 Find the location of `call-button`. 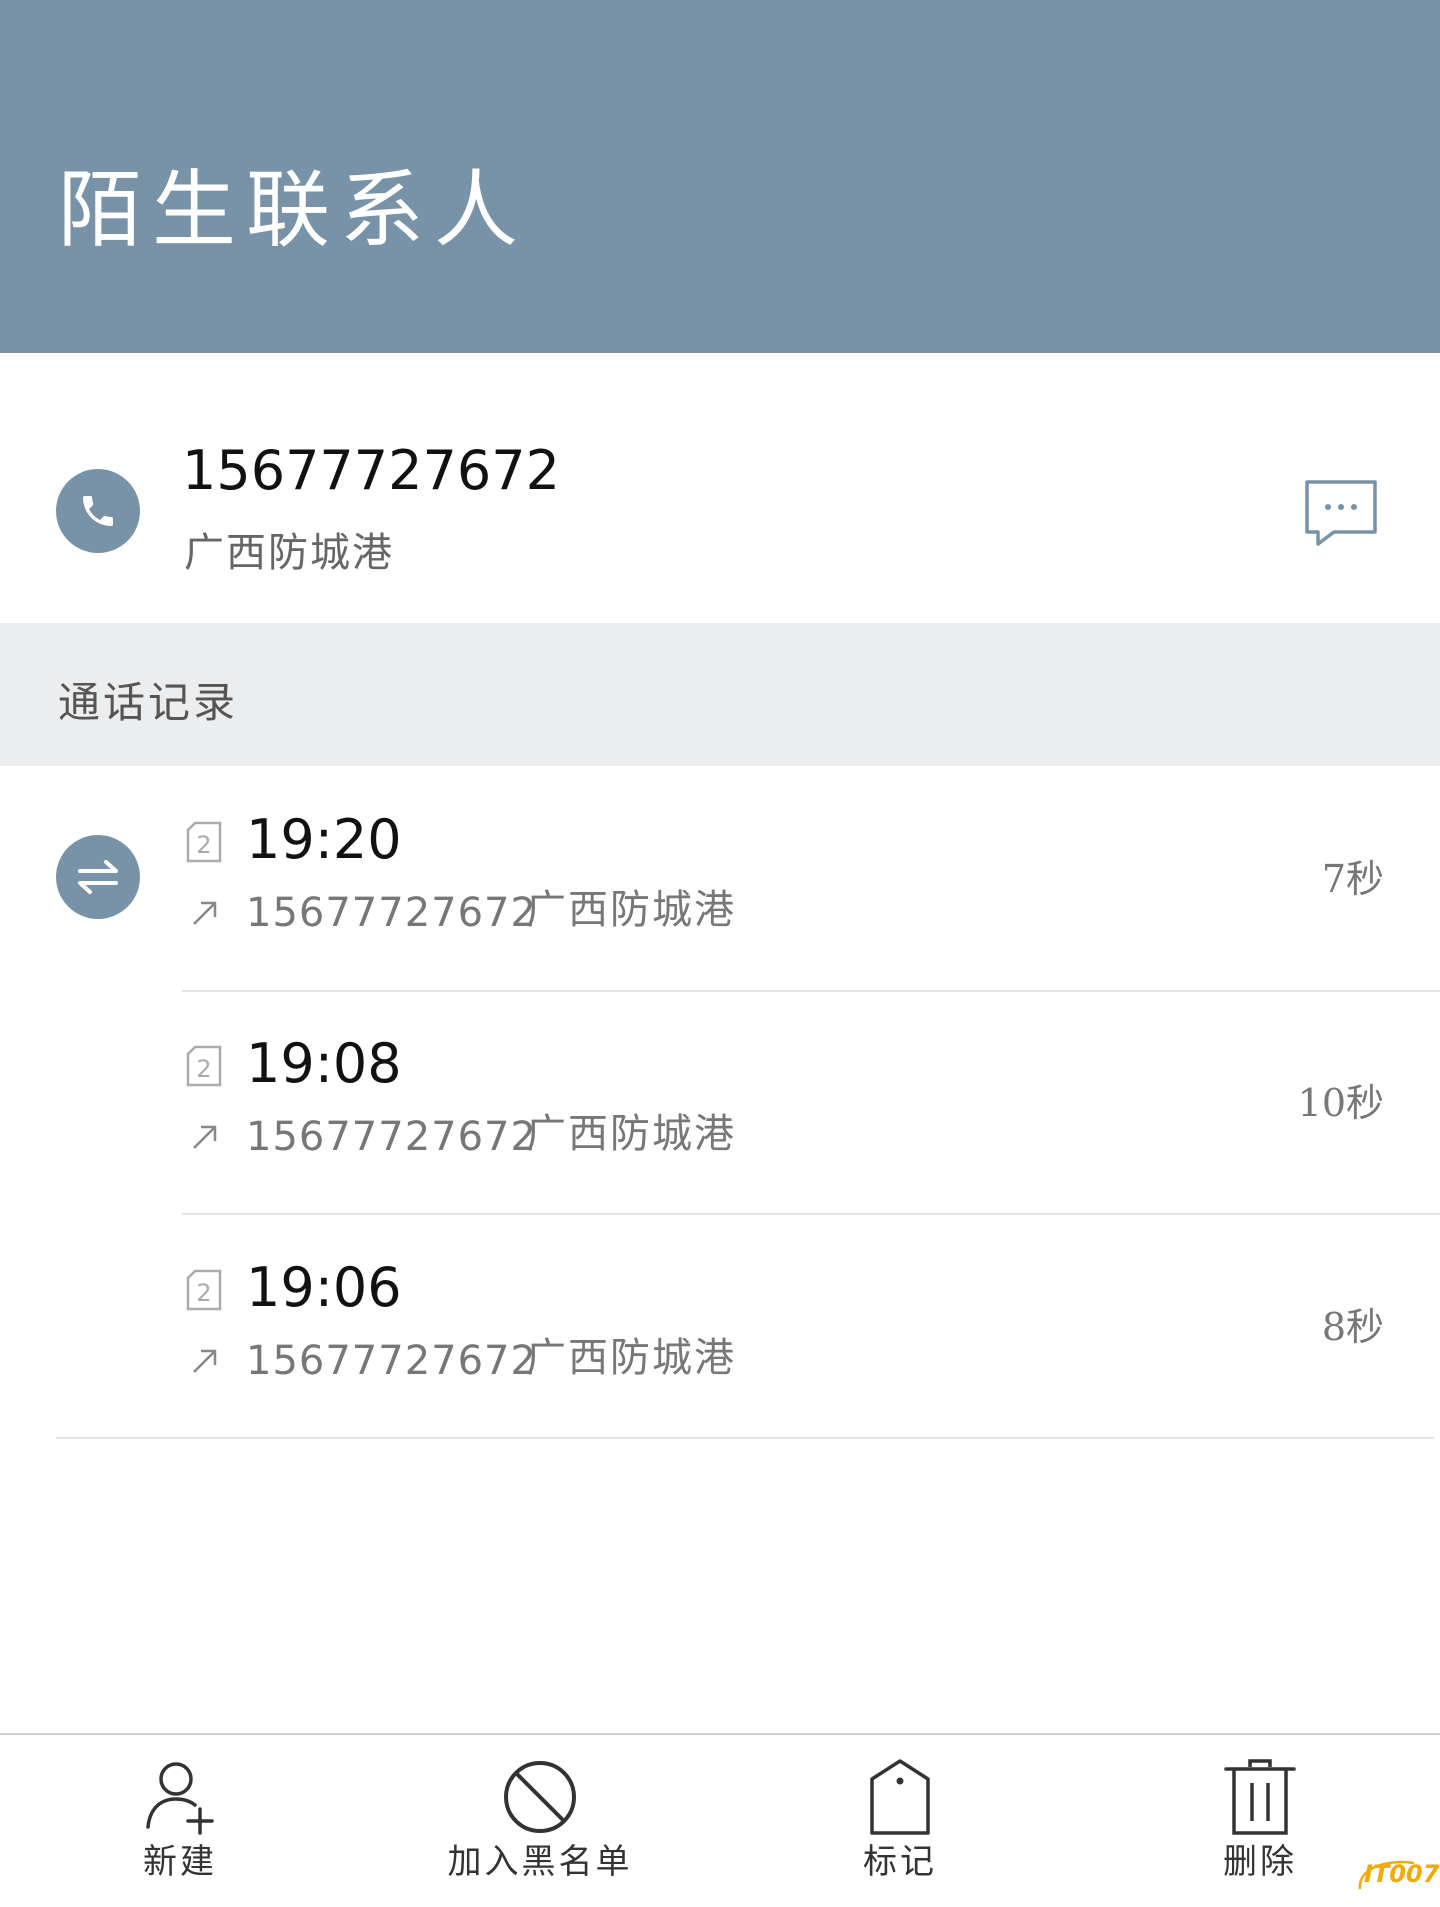

call-button is located at coordinates (98, 511).